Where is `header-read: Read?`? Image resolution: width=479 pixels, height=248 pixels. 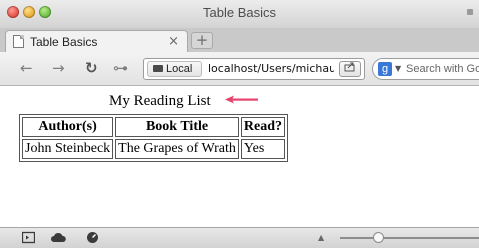 header-read: Read? is located at coordinates (263, 127).